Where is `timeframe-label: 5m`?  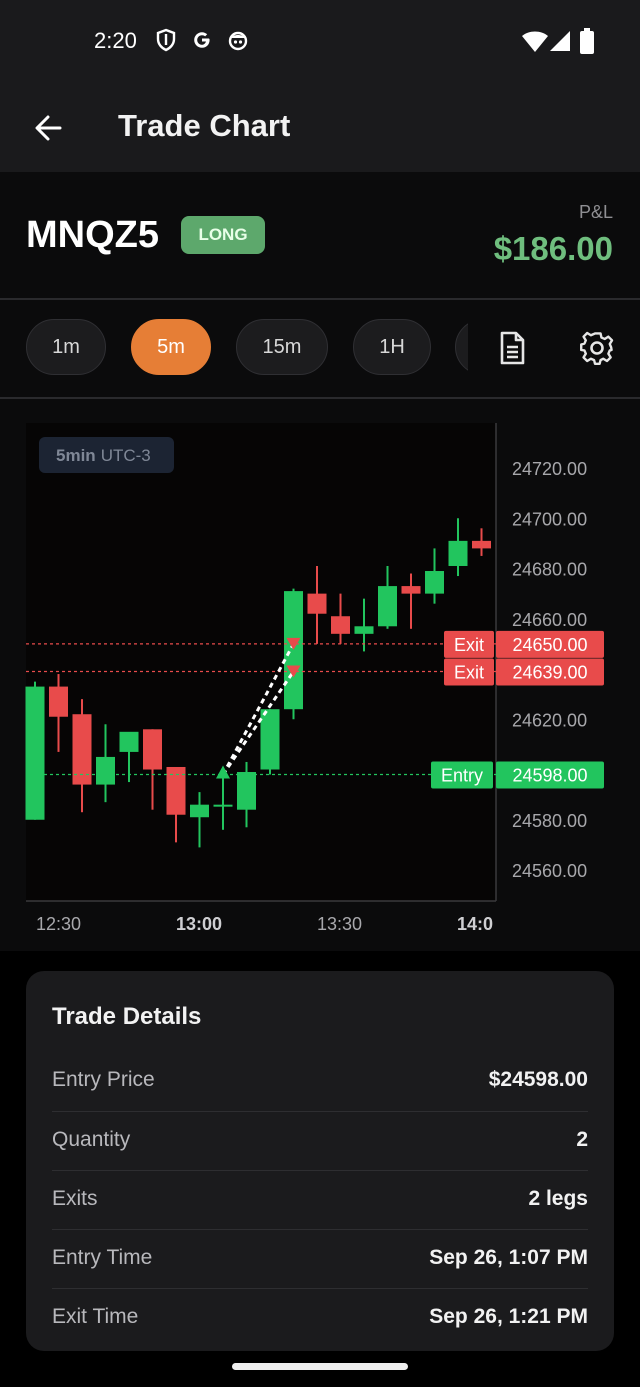
timeframe-label: 5m is located at coordinates (171, 347).